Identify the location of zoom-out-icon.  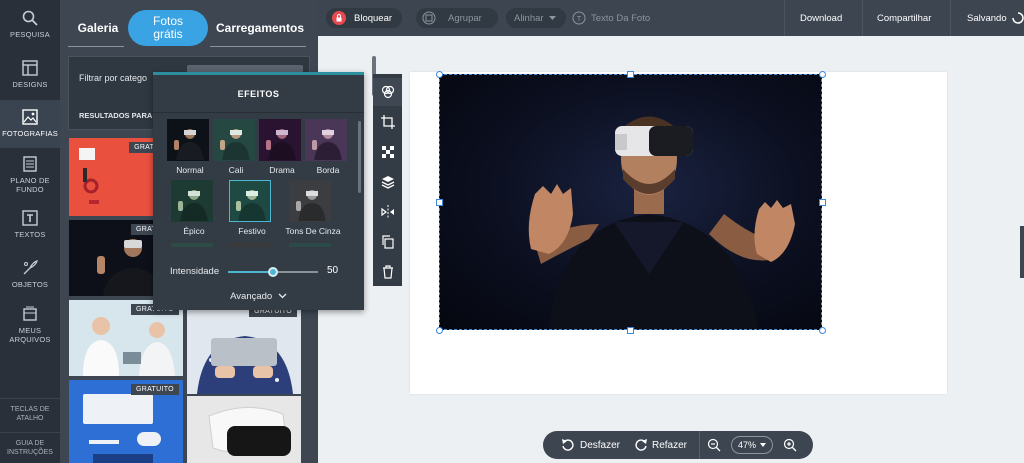
(714, 445).